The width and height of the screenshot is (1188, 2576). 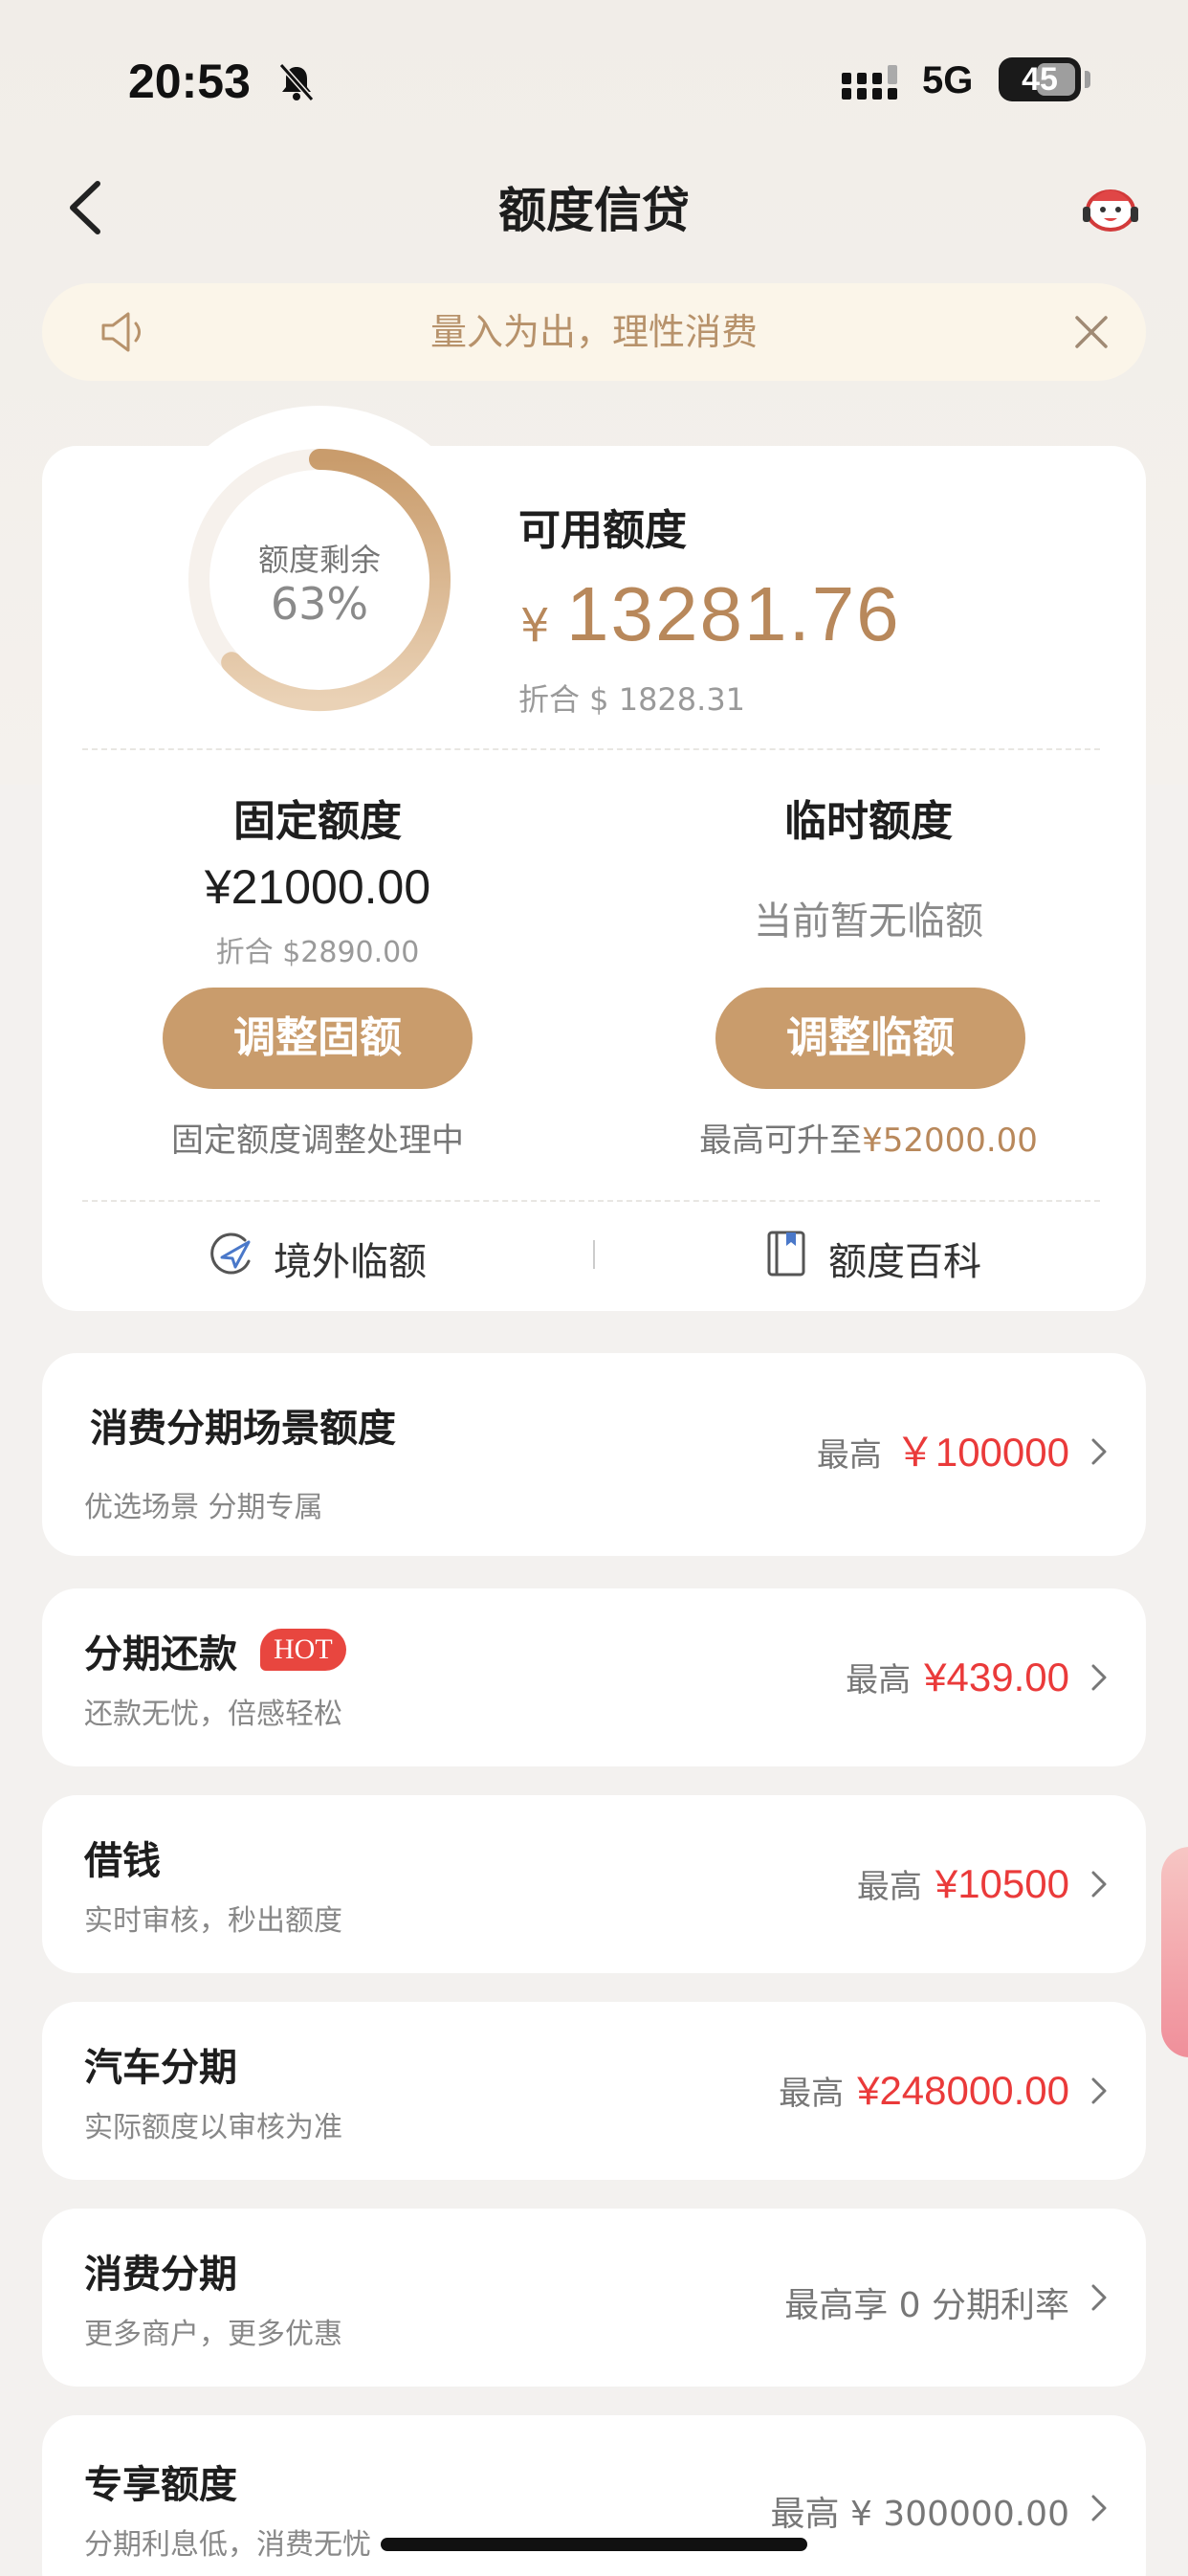 What do you see at coordinates (781, 1140) in the screenshot?
I see `temp-note-prefix: 最高可升至` at bounding box center [781, 1140].